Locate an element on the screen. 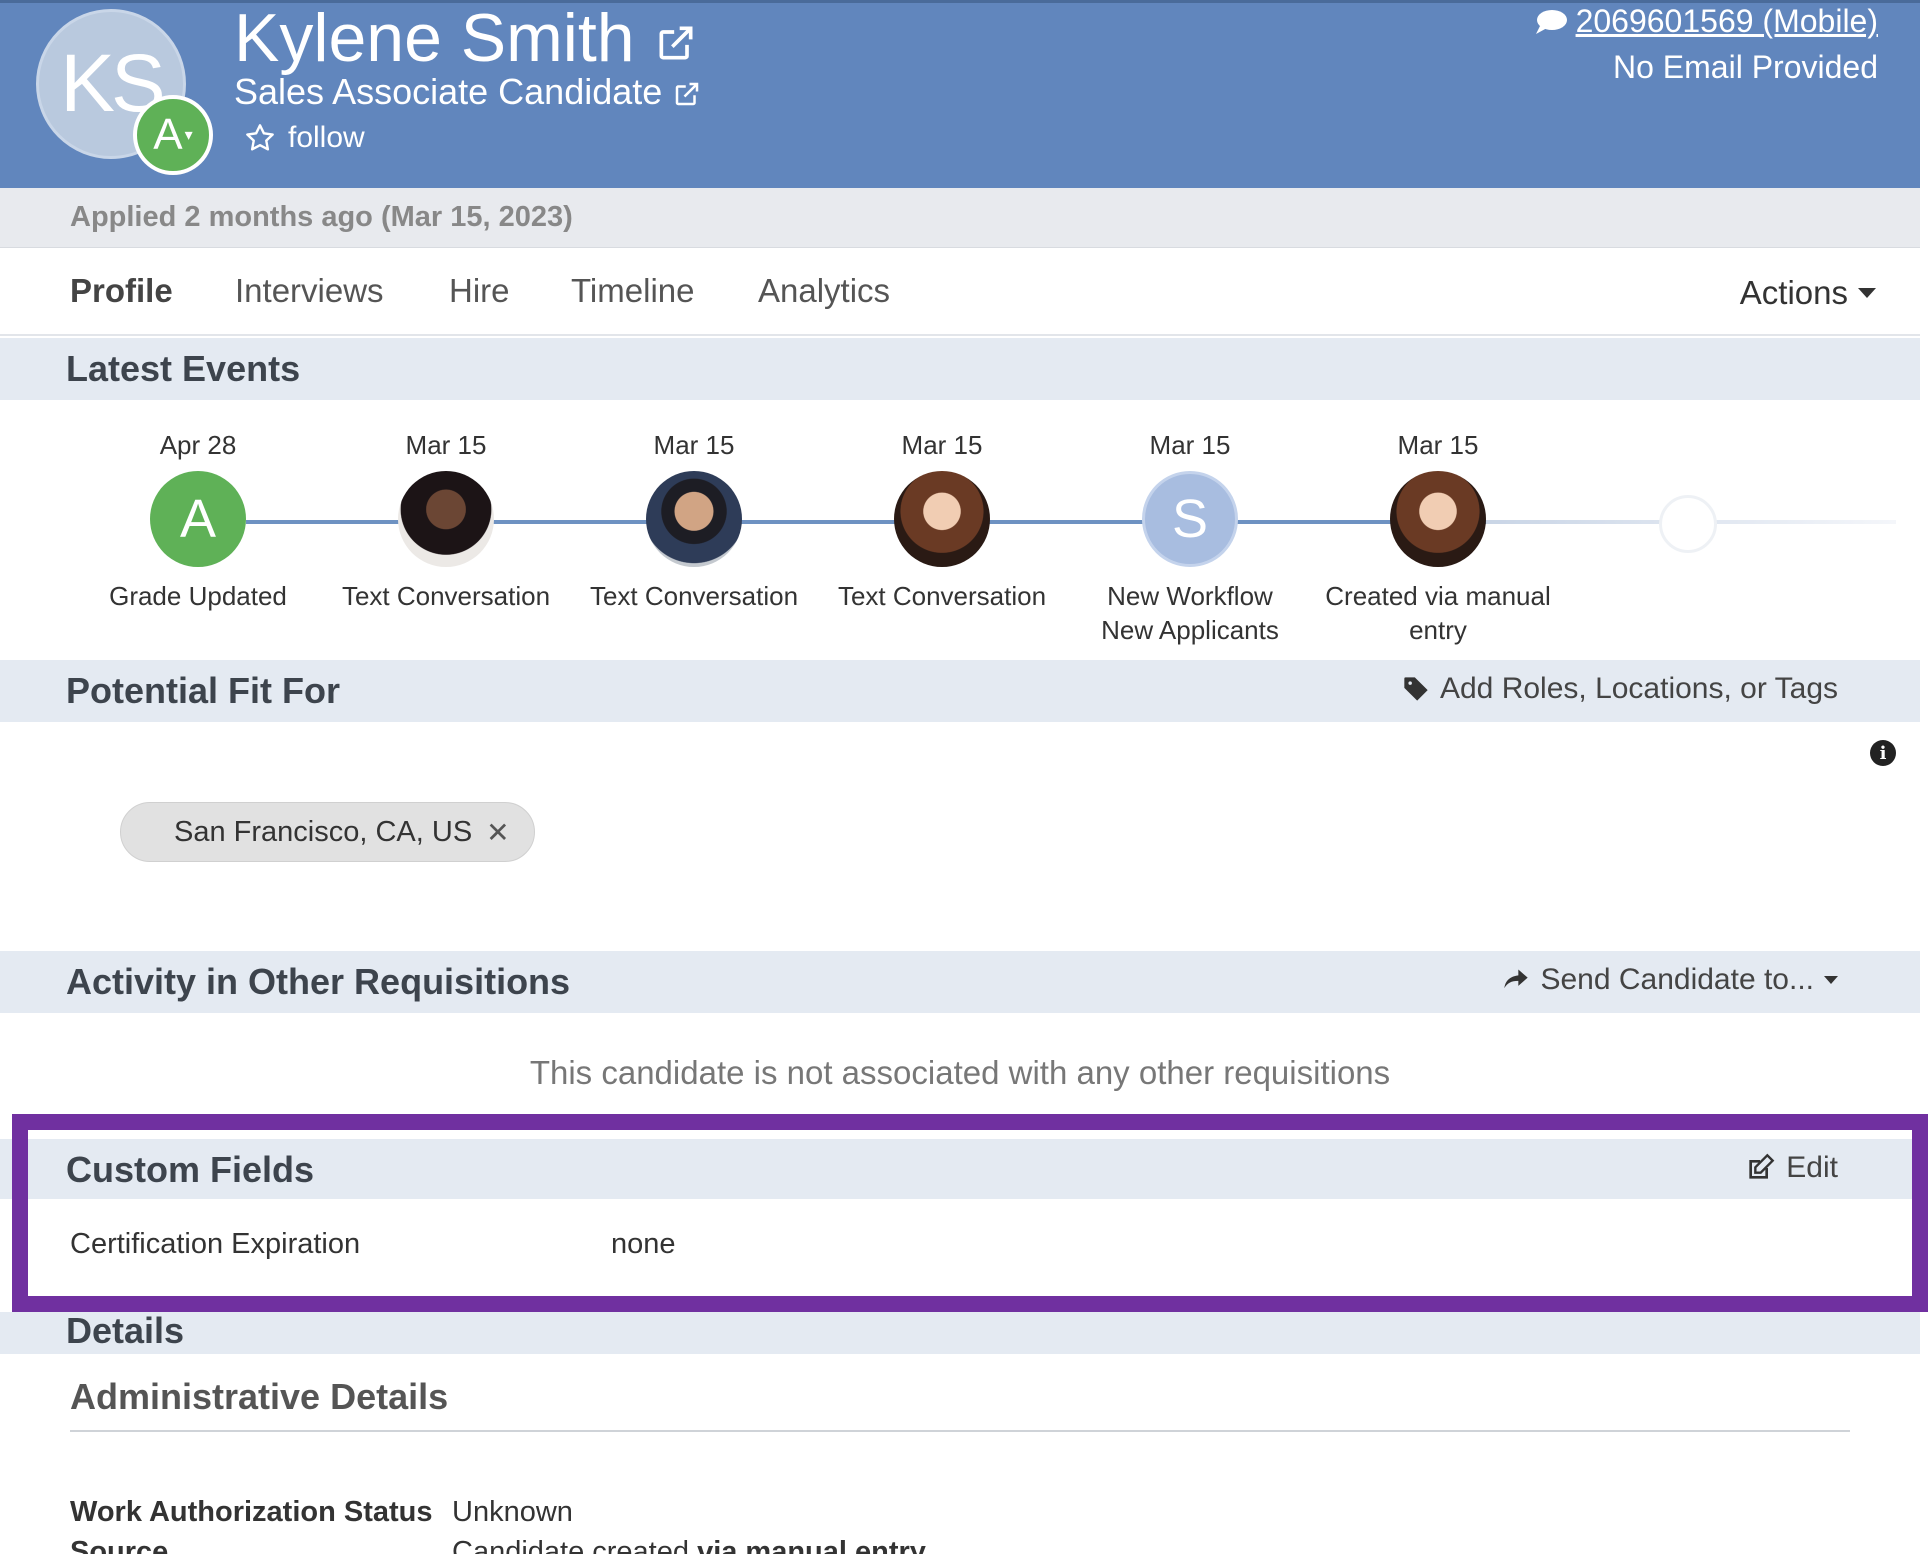 The image size is (1928, 1554). highlight-box is located at coordinates (970, 1213).